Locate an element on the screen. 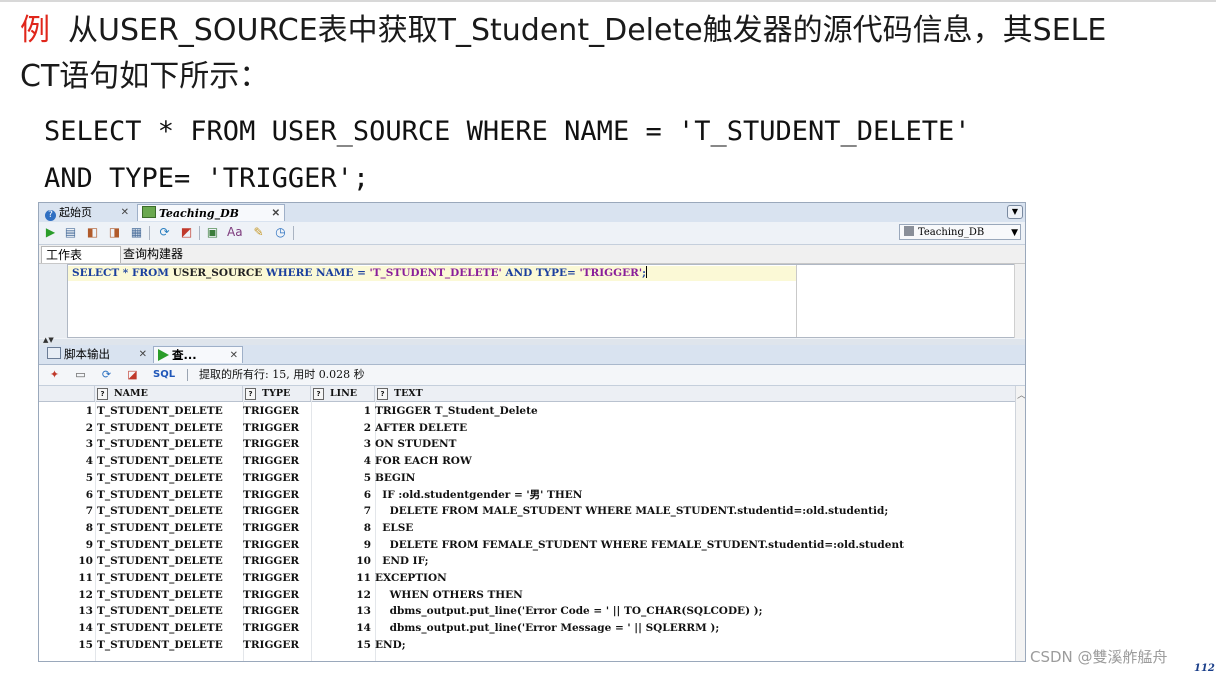 Image resolution: width=1216 pixels, height=676 pixels. print-icon: ▭ is located at coordinates (80, 375).